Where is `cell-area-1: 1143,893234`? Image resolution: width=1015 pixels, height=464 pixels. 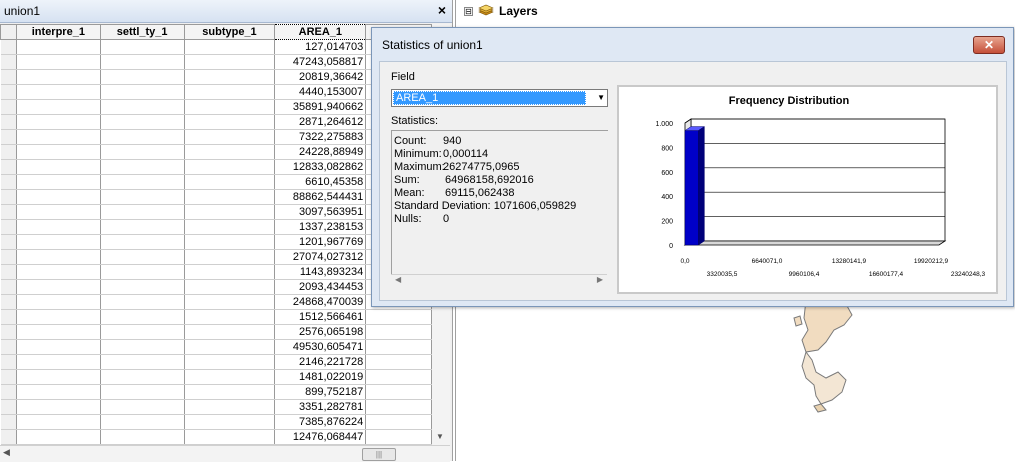
cell-area-1: 1143,893234 is located at coordinates (320, 272).